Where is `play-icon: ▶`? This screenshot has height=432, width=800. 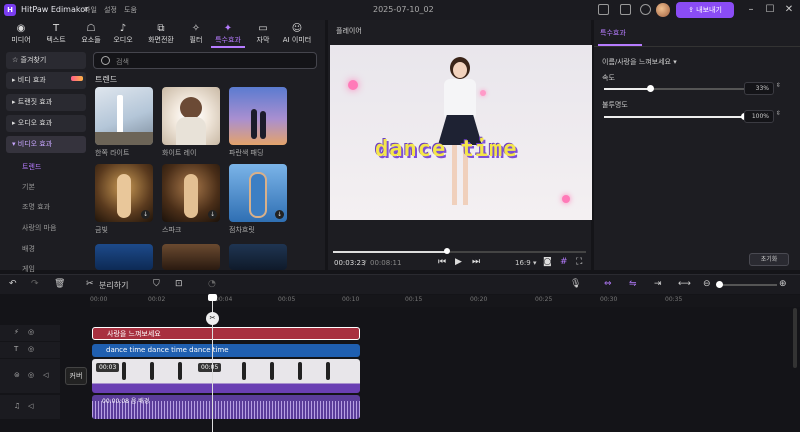 play-icon: ▶ is located at coordinates (458, 262).